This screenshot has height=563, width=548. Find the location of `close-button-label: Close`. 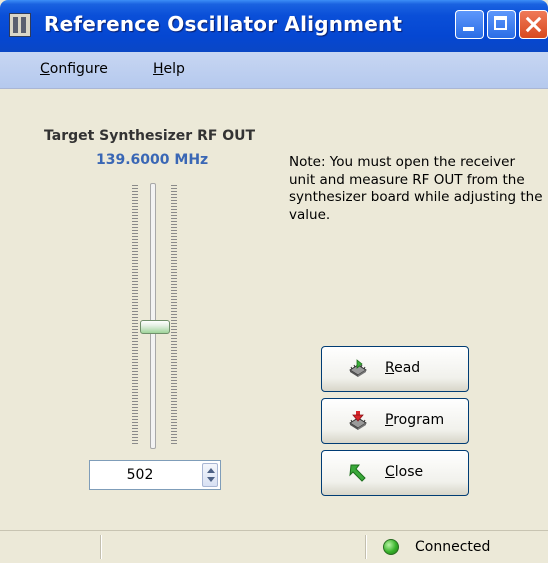

close-button-label: Close is located at coordinates (404, 472).